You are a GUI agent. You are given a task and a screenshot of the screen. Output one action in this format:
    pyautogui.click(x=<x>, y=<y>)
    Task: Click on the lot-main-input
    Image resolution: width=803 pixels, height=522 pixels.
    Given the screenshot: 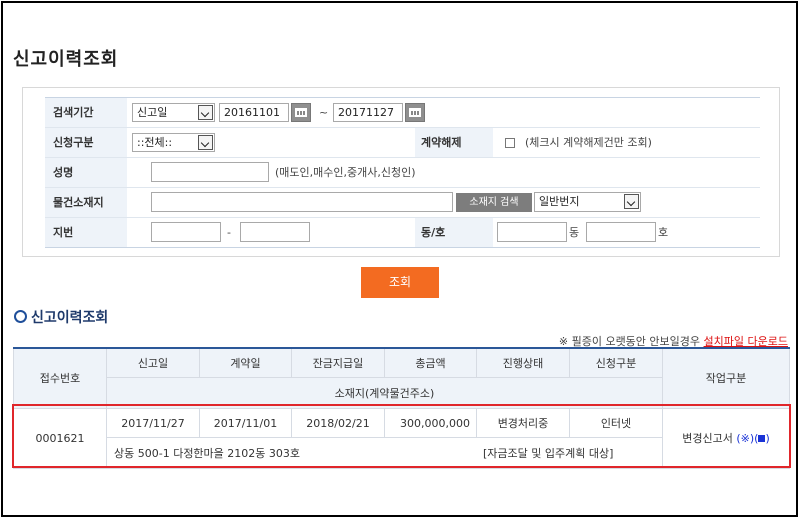 What is the action you would take?
    pyautogui.click(x=186, y=232)
    